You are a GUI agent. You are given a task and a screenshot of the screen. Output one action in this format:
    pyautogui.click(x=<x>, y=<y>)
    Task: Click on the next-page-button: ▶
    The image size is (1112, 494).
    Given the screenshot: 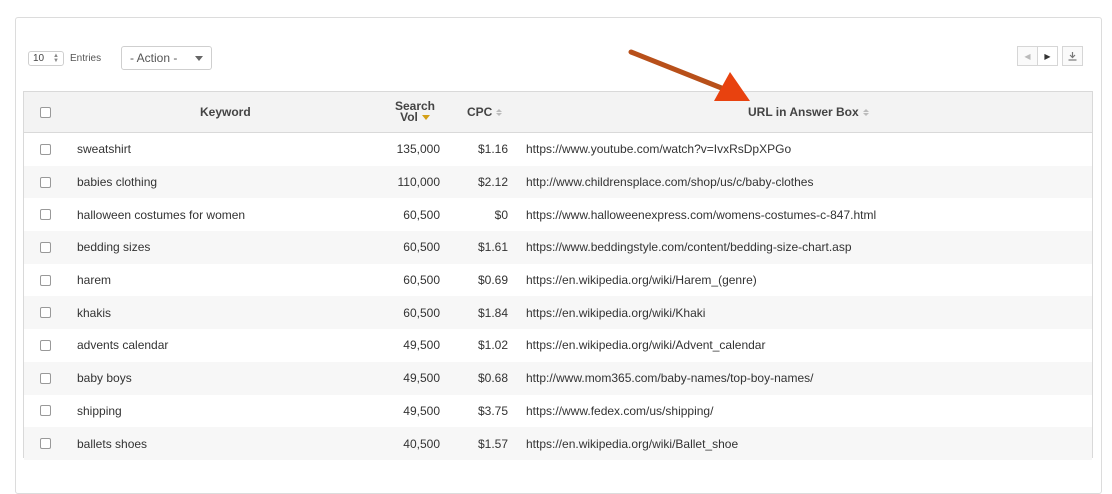 What is the action you would take?
    pyautogui.click(x=1047, y=56)
    